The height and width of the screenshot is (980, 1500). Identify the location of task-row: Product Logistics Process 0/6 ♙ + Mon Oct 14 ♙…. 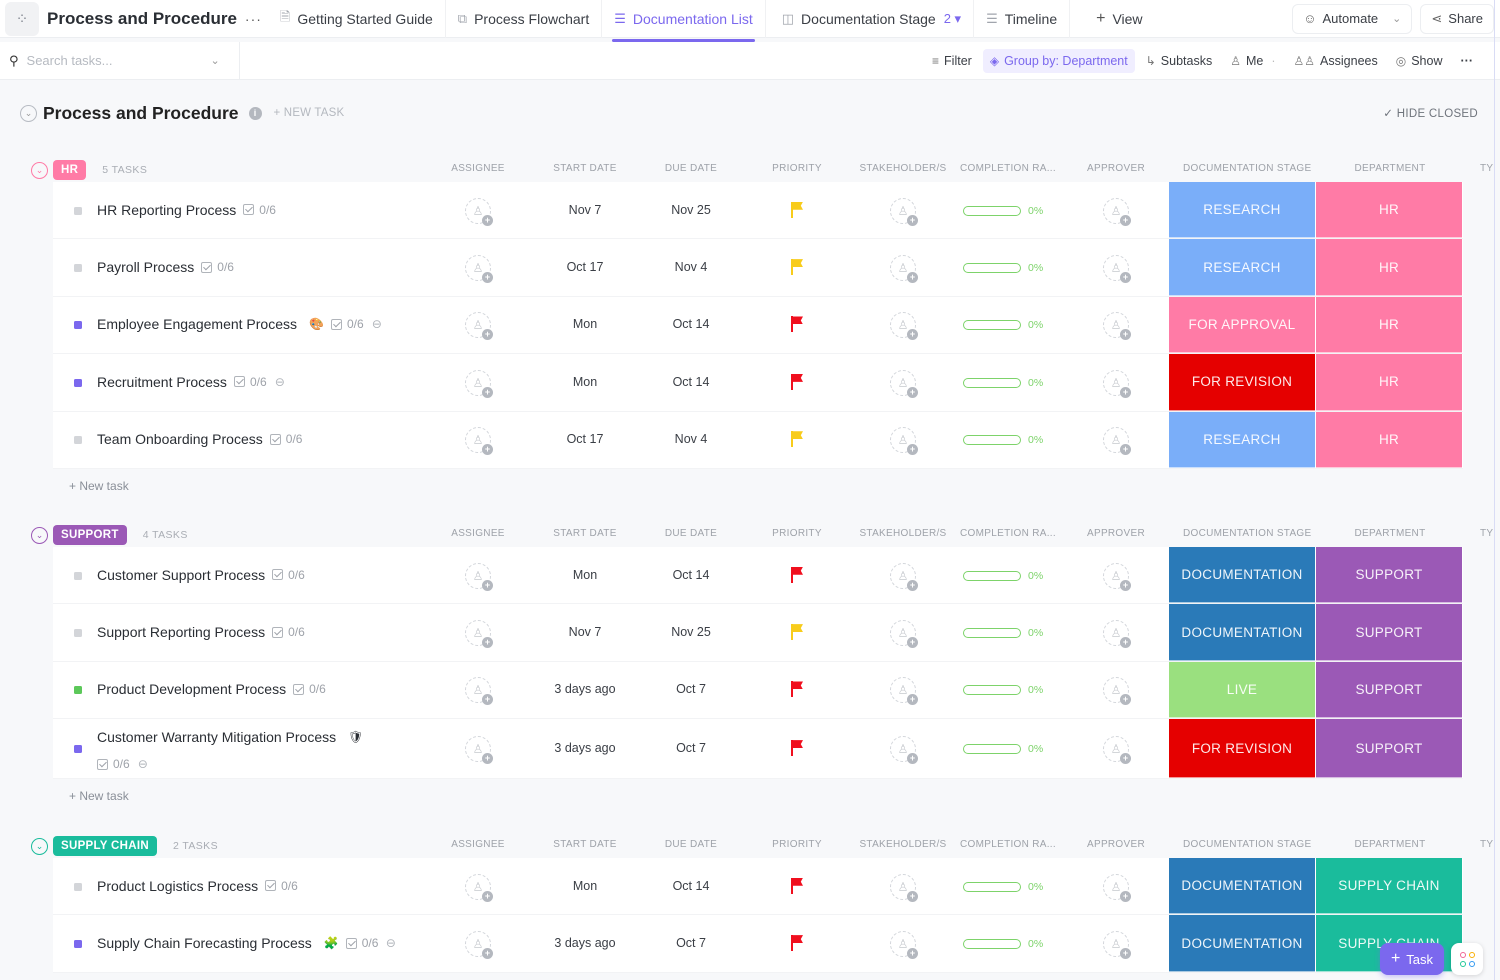
(758, 887).